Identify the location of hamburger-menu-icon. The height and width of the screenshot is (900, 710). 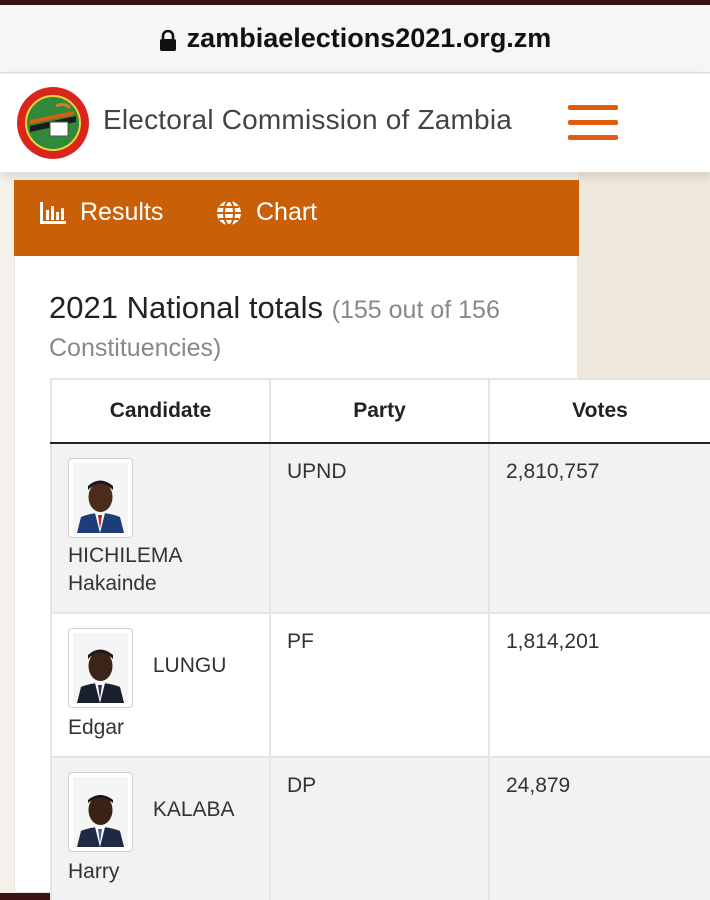
(594, 125).